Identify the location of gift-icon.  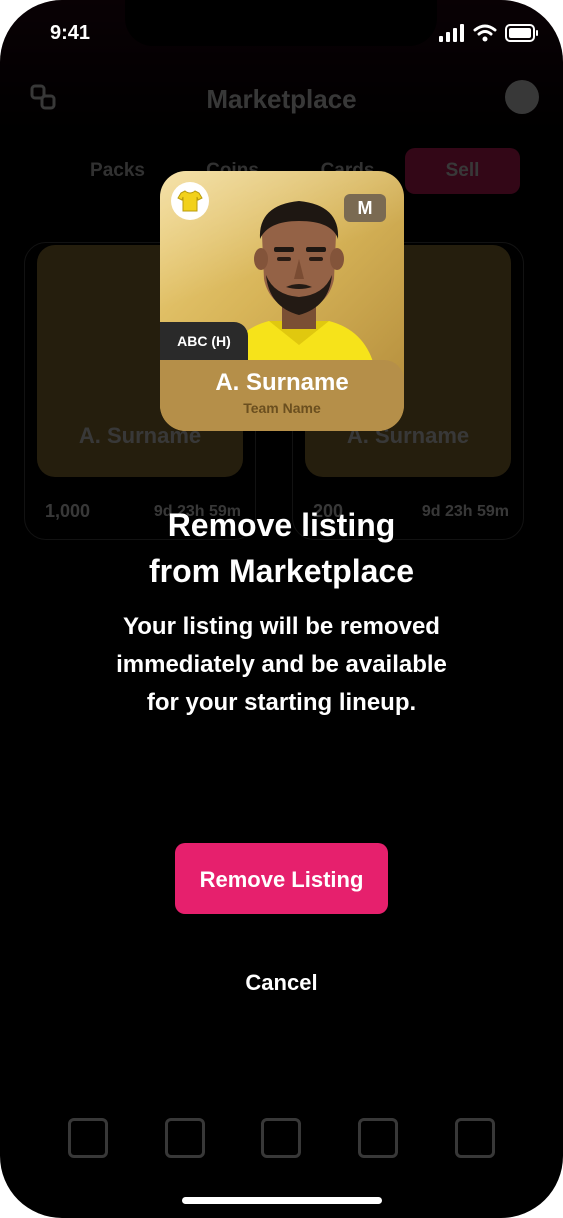
(378, 1138).